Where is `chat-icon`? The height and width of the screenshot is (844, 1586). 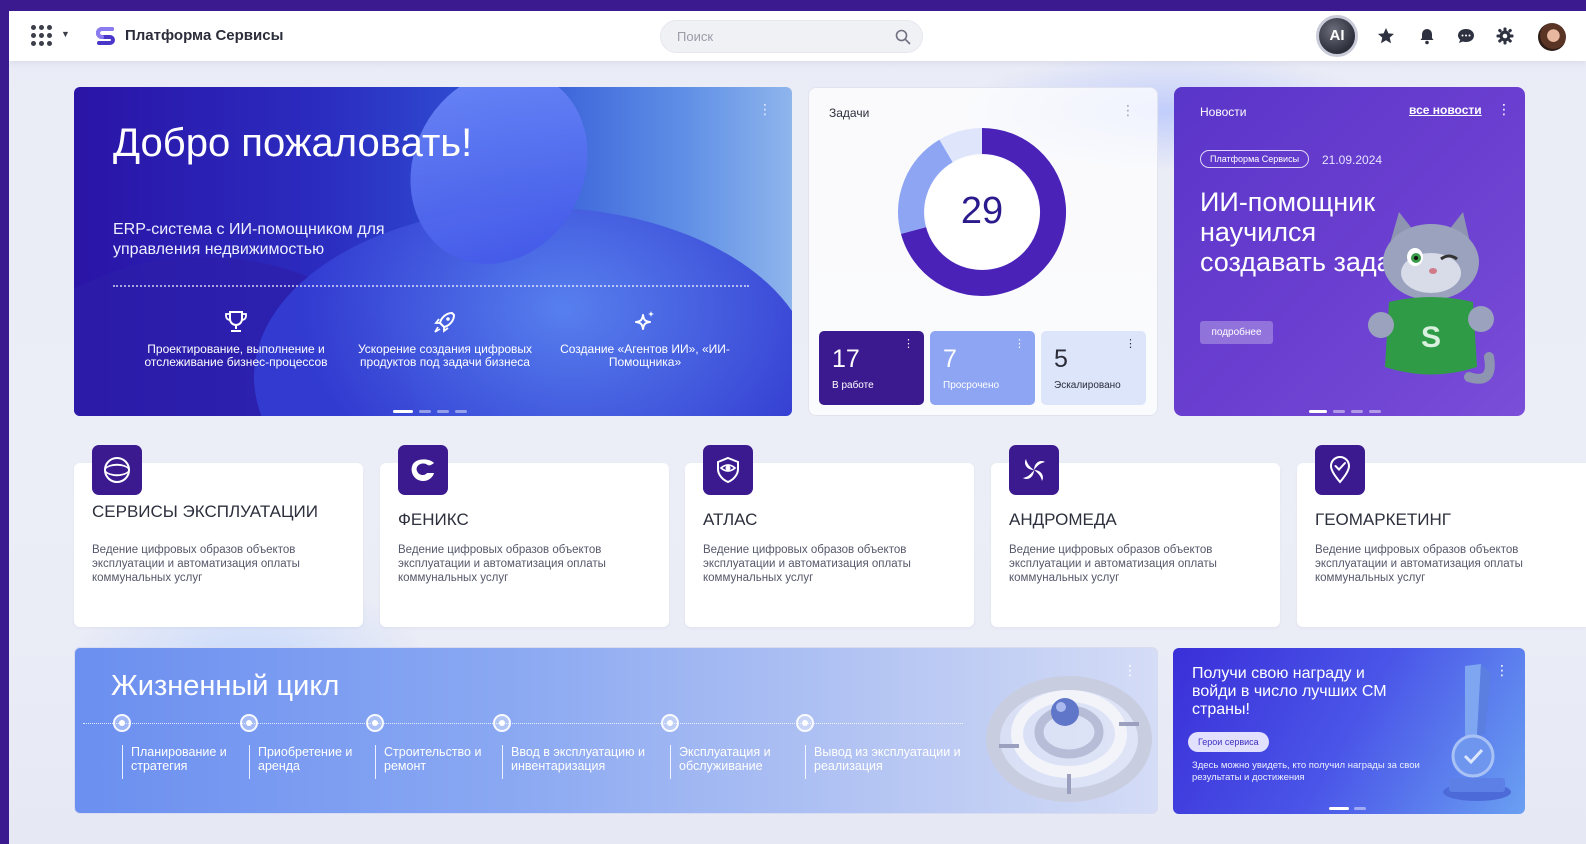 chat-icon is located at coordinates (1466, 36).